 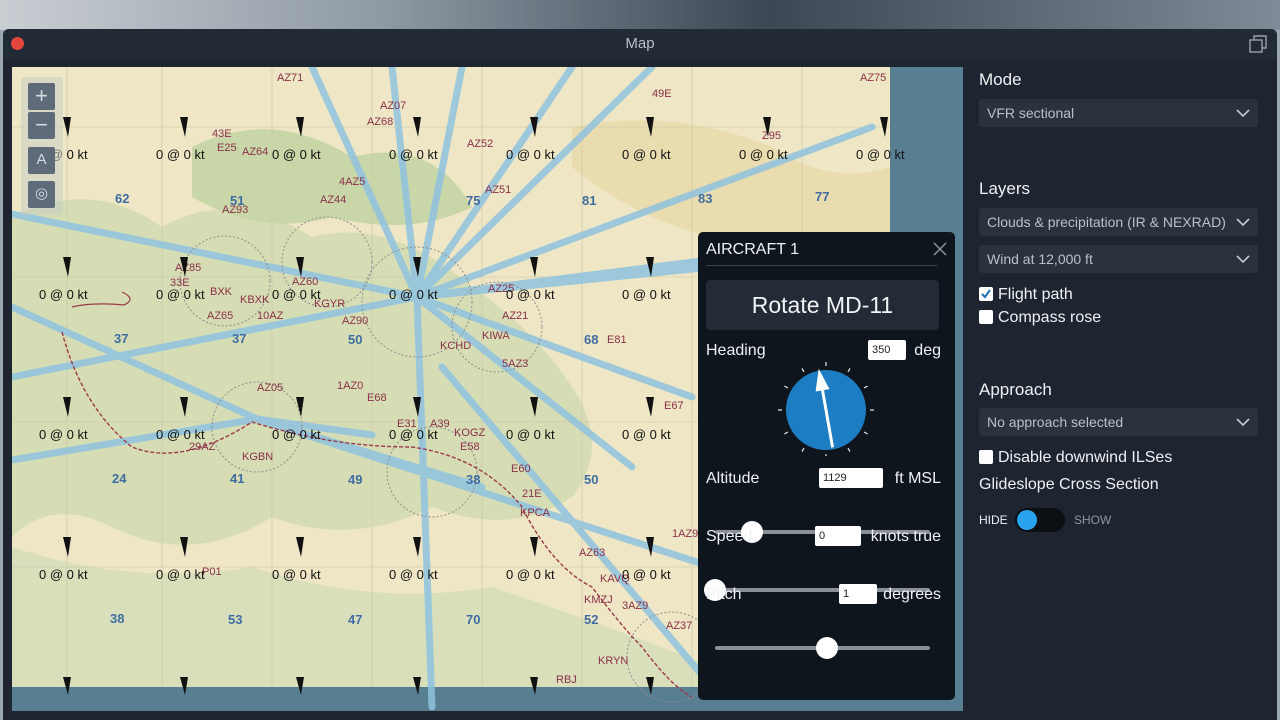 I want to click on compass-rose-checkbox, so click(x=986, y=317).